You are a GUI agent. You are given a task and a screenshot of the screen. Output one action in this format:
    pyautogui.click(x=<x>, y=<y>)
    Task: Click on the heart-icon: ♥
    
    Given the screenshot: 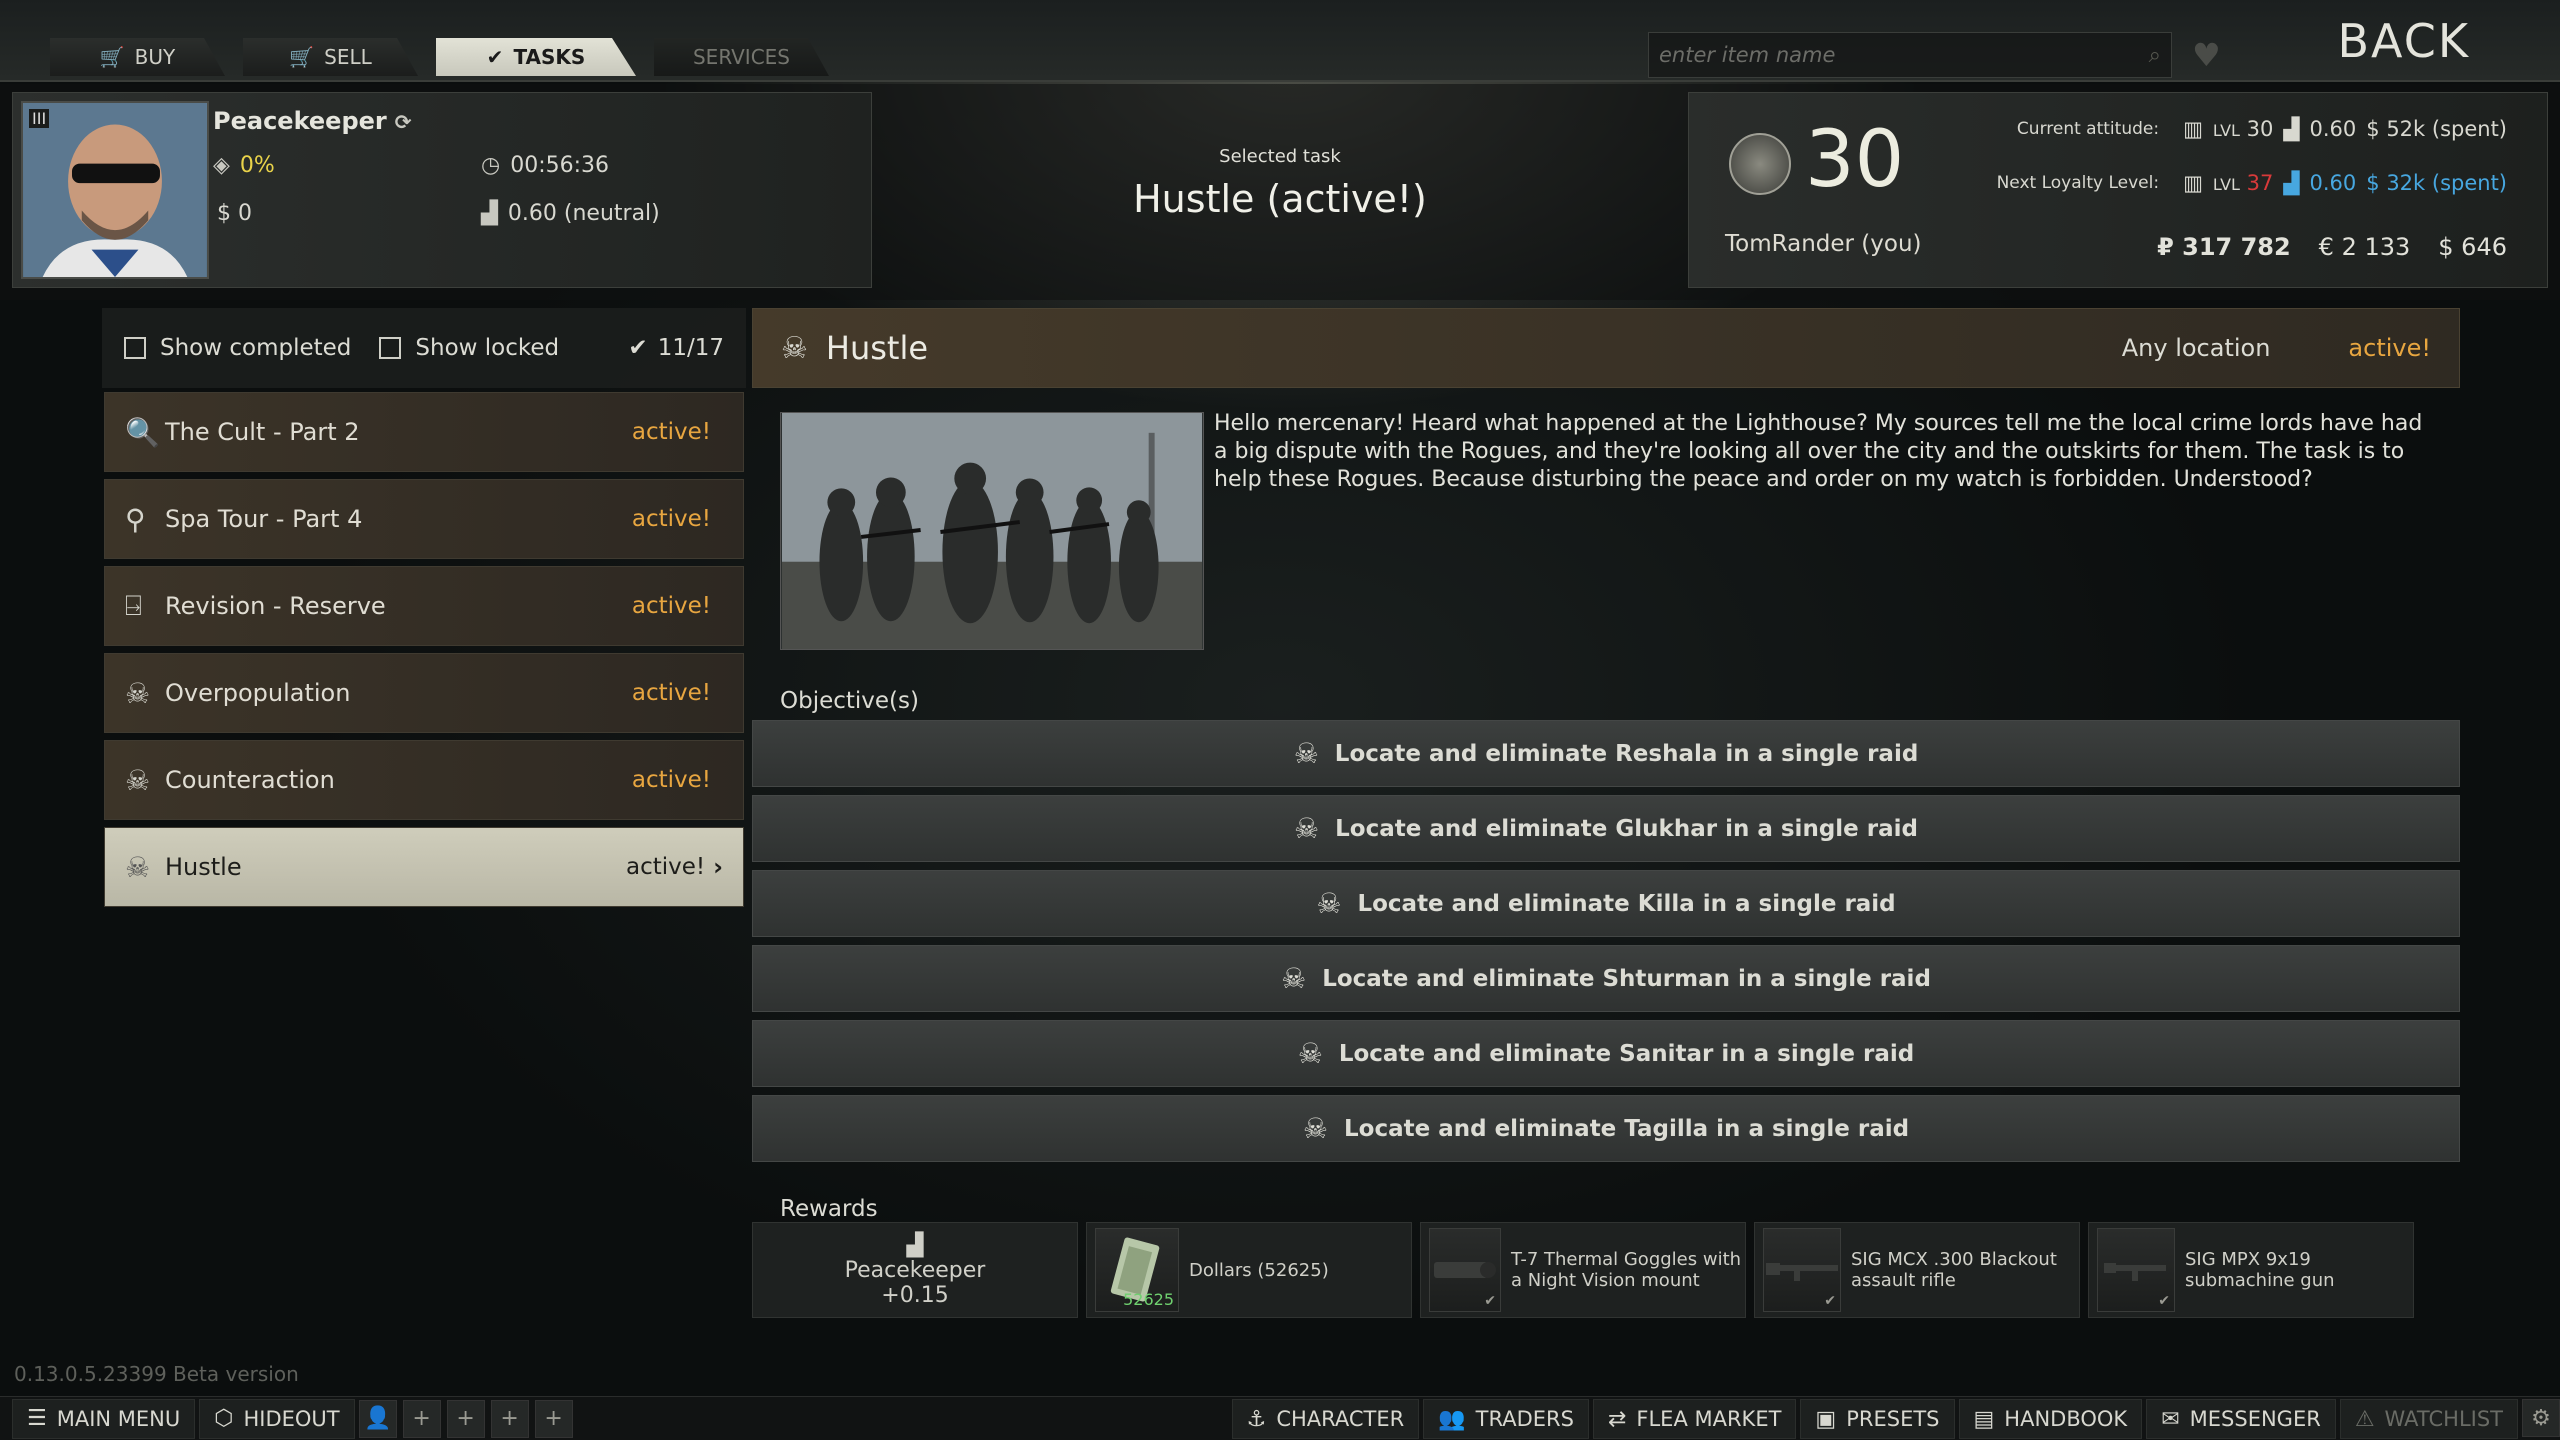 What is the action you would take?
    pyautogui.click(x=2206, y=55)
    